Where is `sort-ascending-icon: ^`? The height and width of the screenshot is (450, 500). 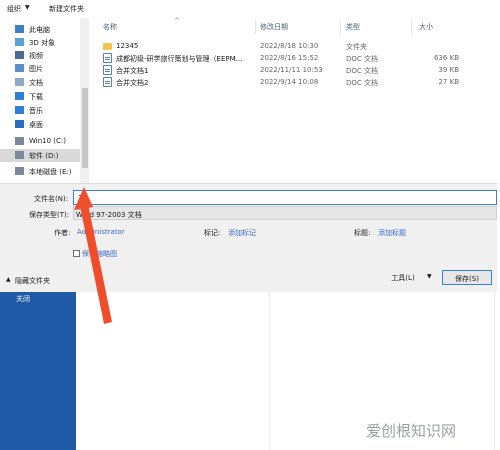 sort-ascending-icon: ^ is located at coordinates (177, 21).